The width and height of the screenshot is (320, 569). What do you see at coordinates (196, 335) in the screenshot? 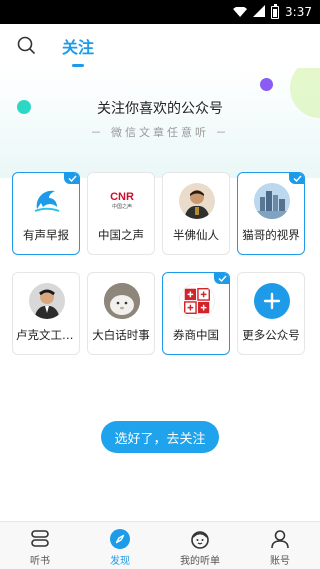
I see `account-name: 券商中国` at bounding box center [196, 335].